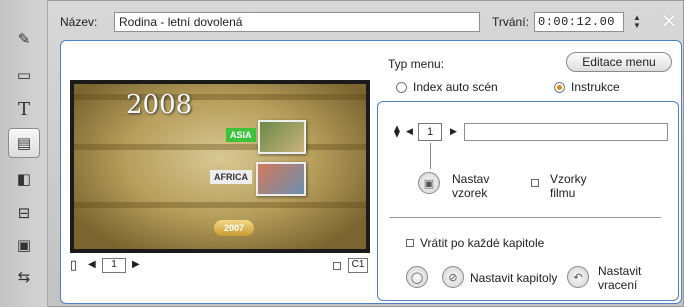 The width and height of the screenshot is (684, 307). Describe the element at coordinates (510, 22) in the screenshot. I see `duration-label: Trvání:` at that location.